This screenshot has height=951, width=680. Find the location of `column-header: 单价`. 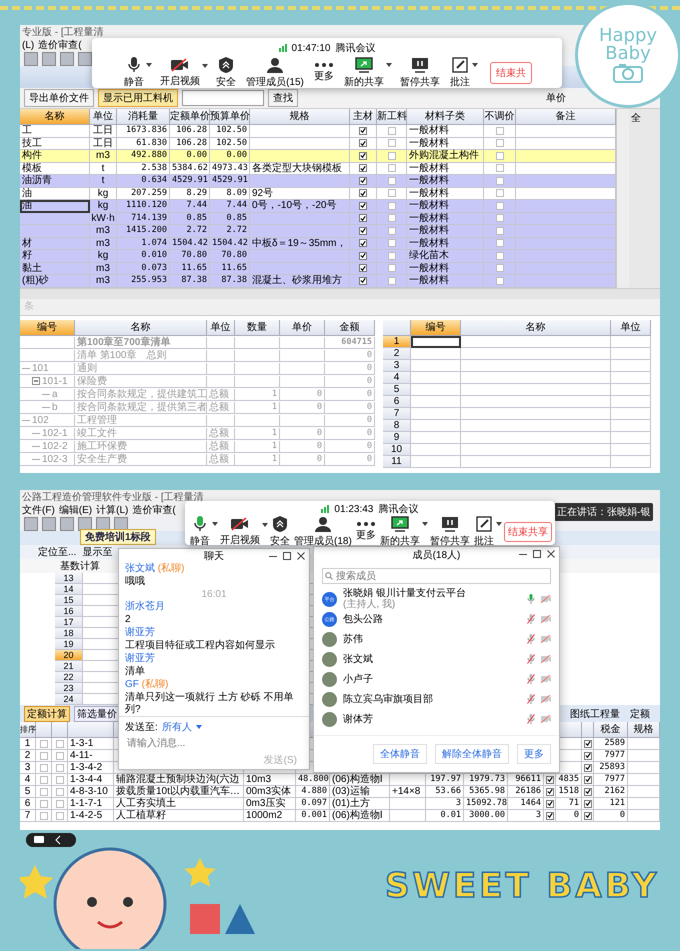

column-header: 单价 is located at coordinates (302, 328).